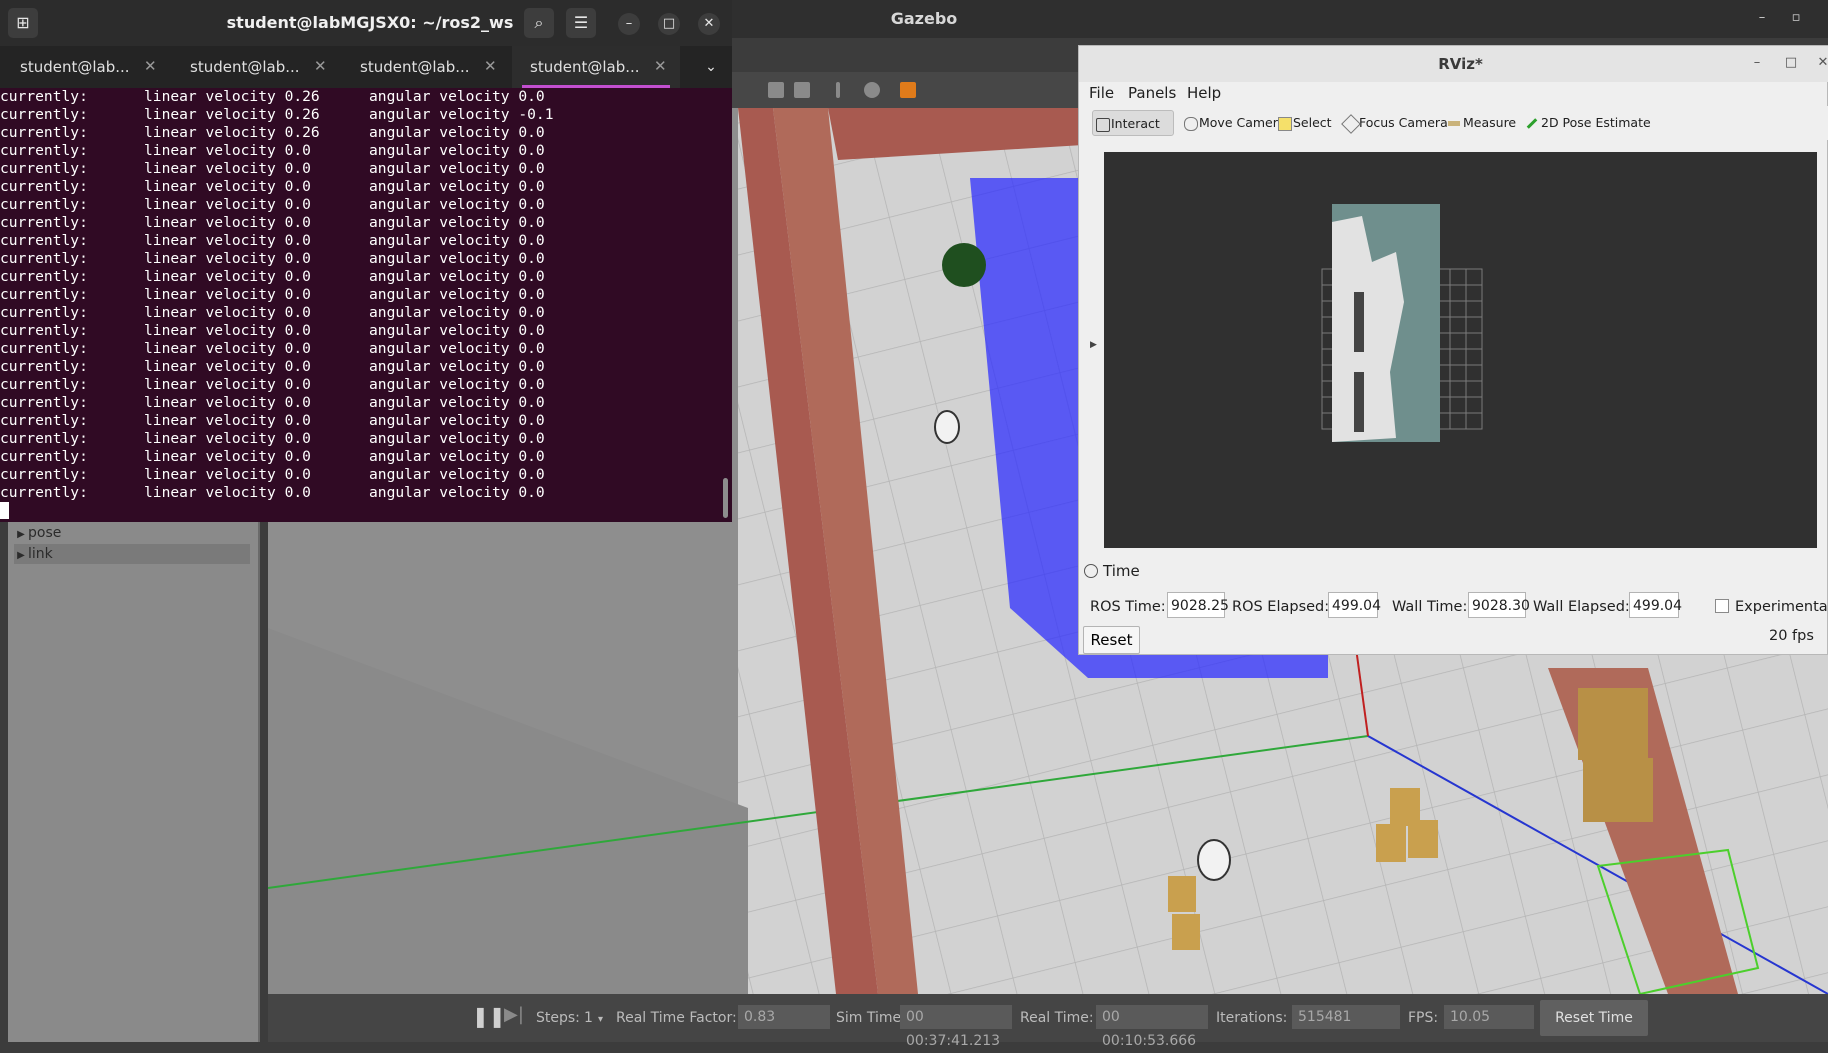  I want to click on wall-time-label: Wall Time:, so click(1430, 607).